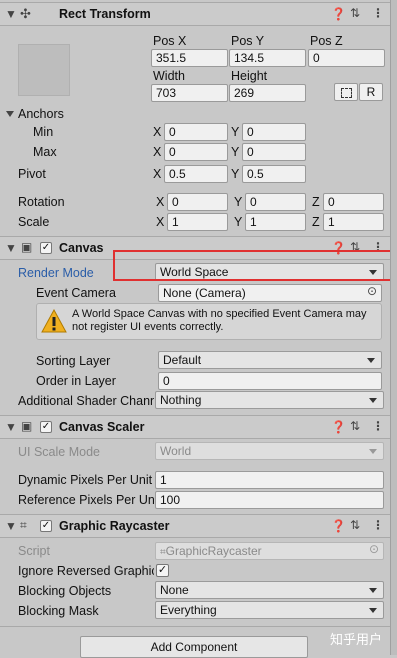 The image size is (397, 658). Describe the element at coordinates (170, 41) in the screenshot. I see `pos-x-label: Pos X` at that location.